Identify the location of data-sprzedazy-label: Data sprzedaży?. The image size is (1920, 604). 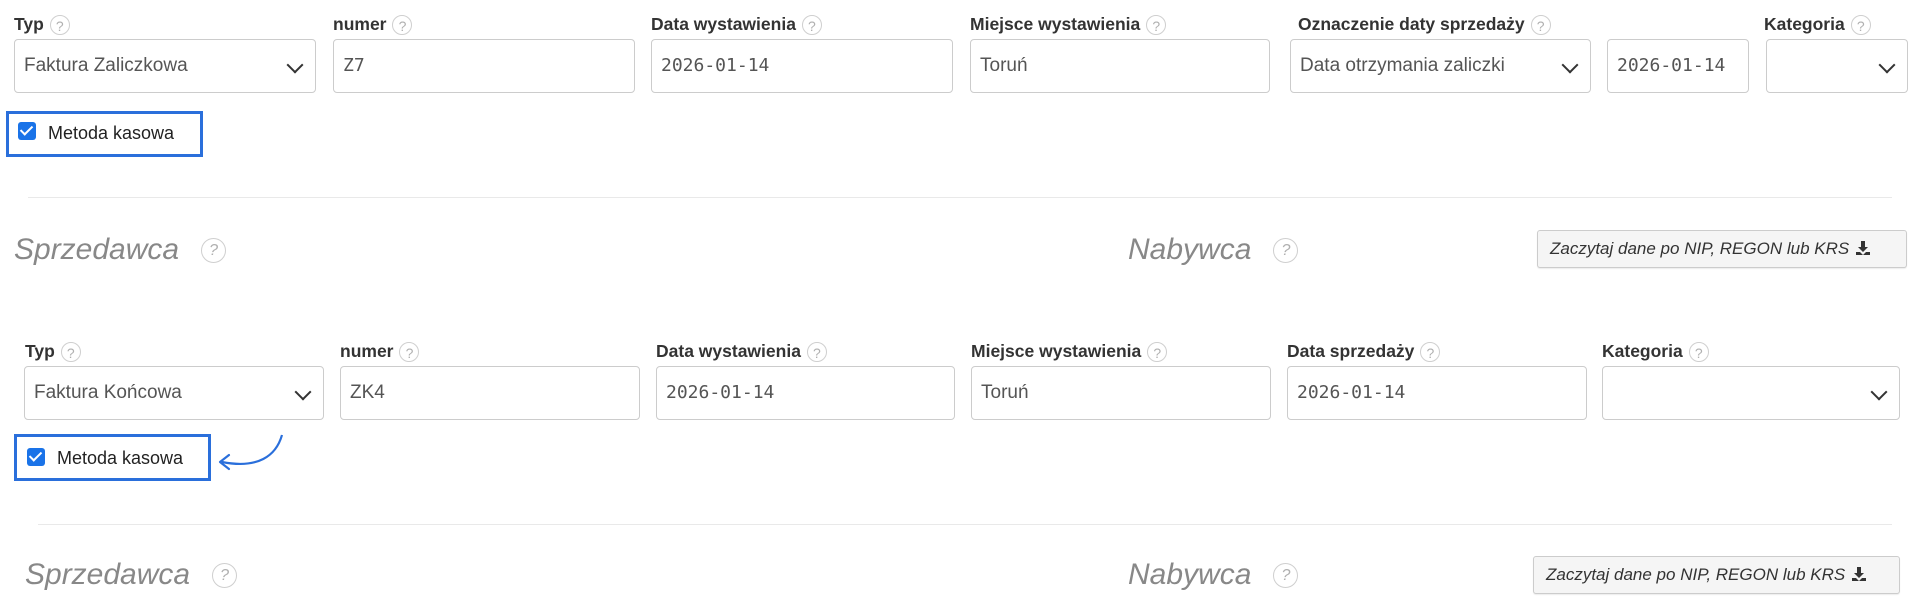
(1364, 351).